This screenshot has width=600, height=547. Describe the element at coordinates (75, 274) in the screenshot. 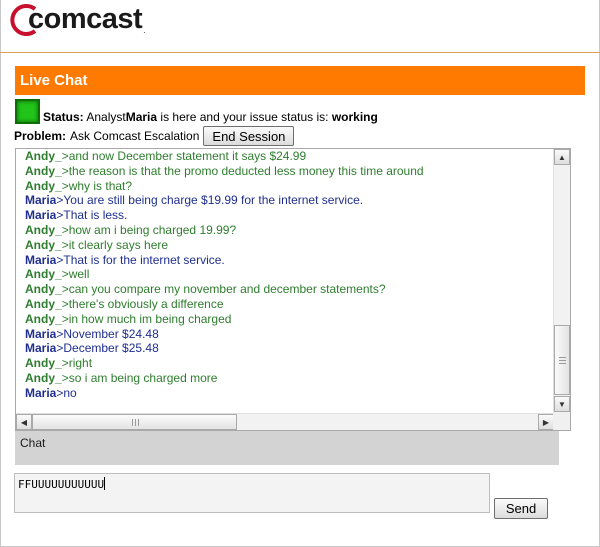

I see `message-text: >well` at that location.